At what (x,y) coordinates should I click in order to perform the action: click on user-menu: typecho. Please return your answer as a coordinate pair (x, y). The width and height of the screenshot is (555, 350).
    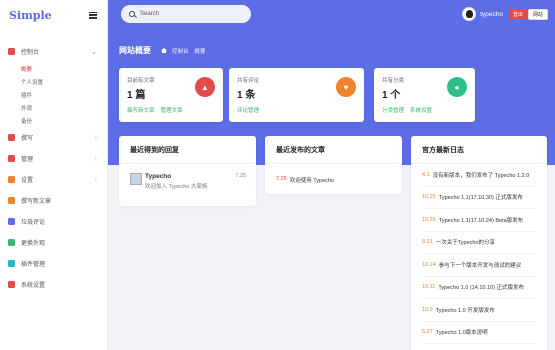
    Looking at the image, I should click on (482, 14).